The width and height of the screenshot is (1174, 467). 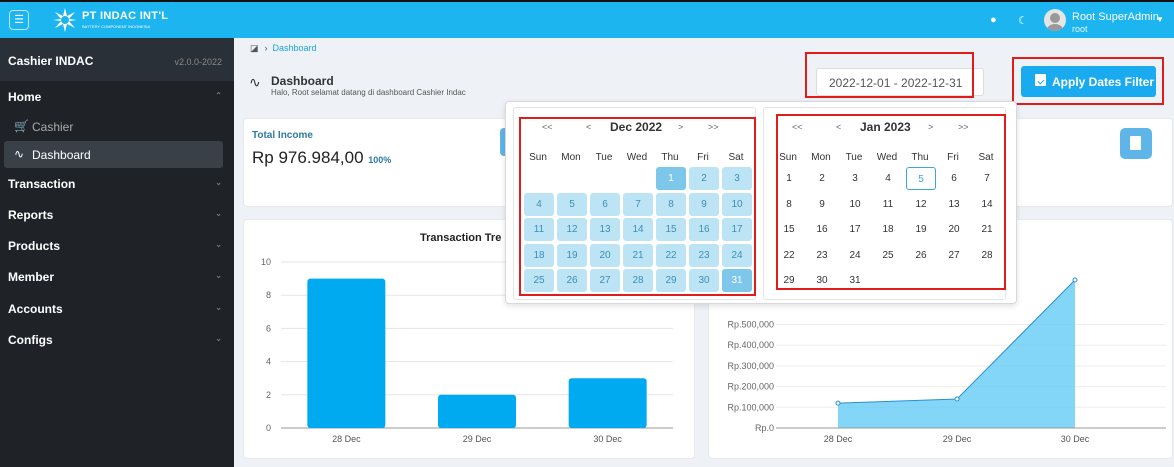 What do you see at coordinates (117, 309) in the screenshot?
I see `sidebar-item-accounts: Accounts ⌄` at bounding box center [117, 309].